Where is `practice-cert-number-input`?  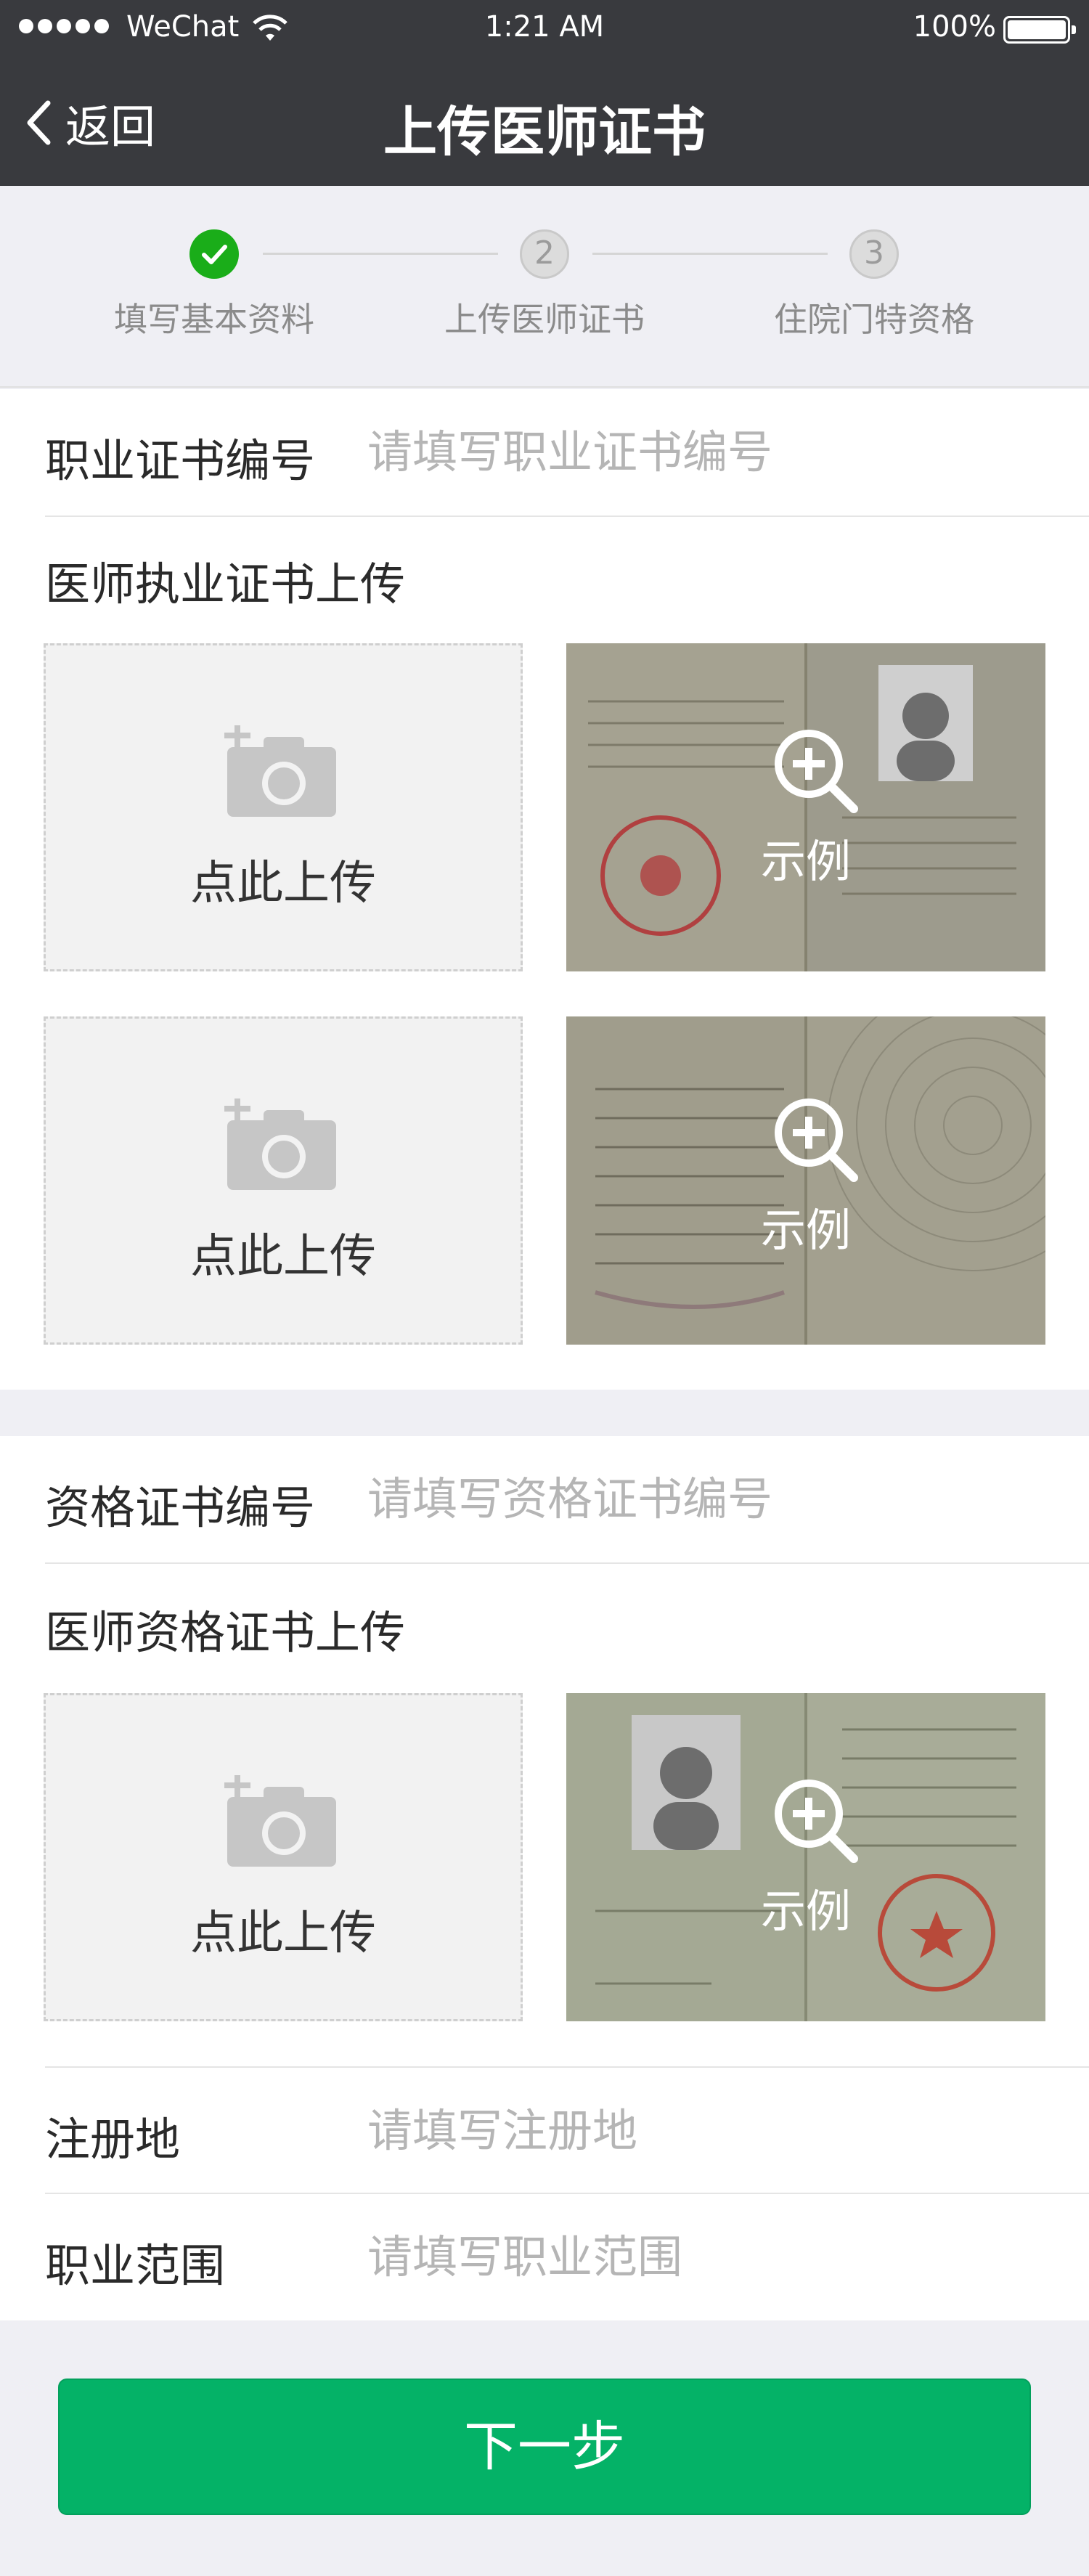 practice-cert-number-input is located at coordinates (715, 451).